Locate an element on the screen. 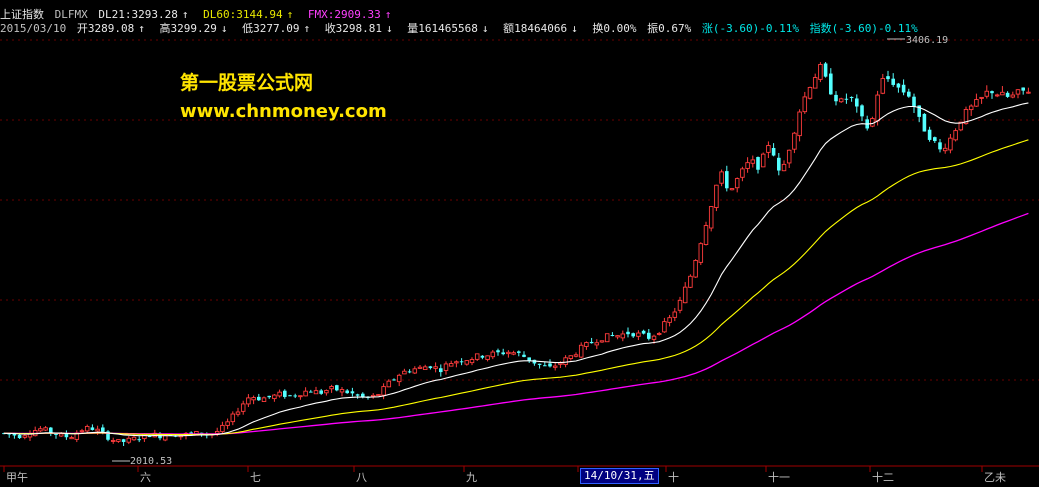 The width and height of the screenshot is (1039, 487). fmx-value: FMX:2909.33 ↑ is located at coordinates (349, 14).